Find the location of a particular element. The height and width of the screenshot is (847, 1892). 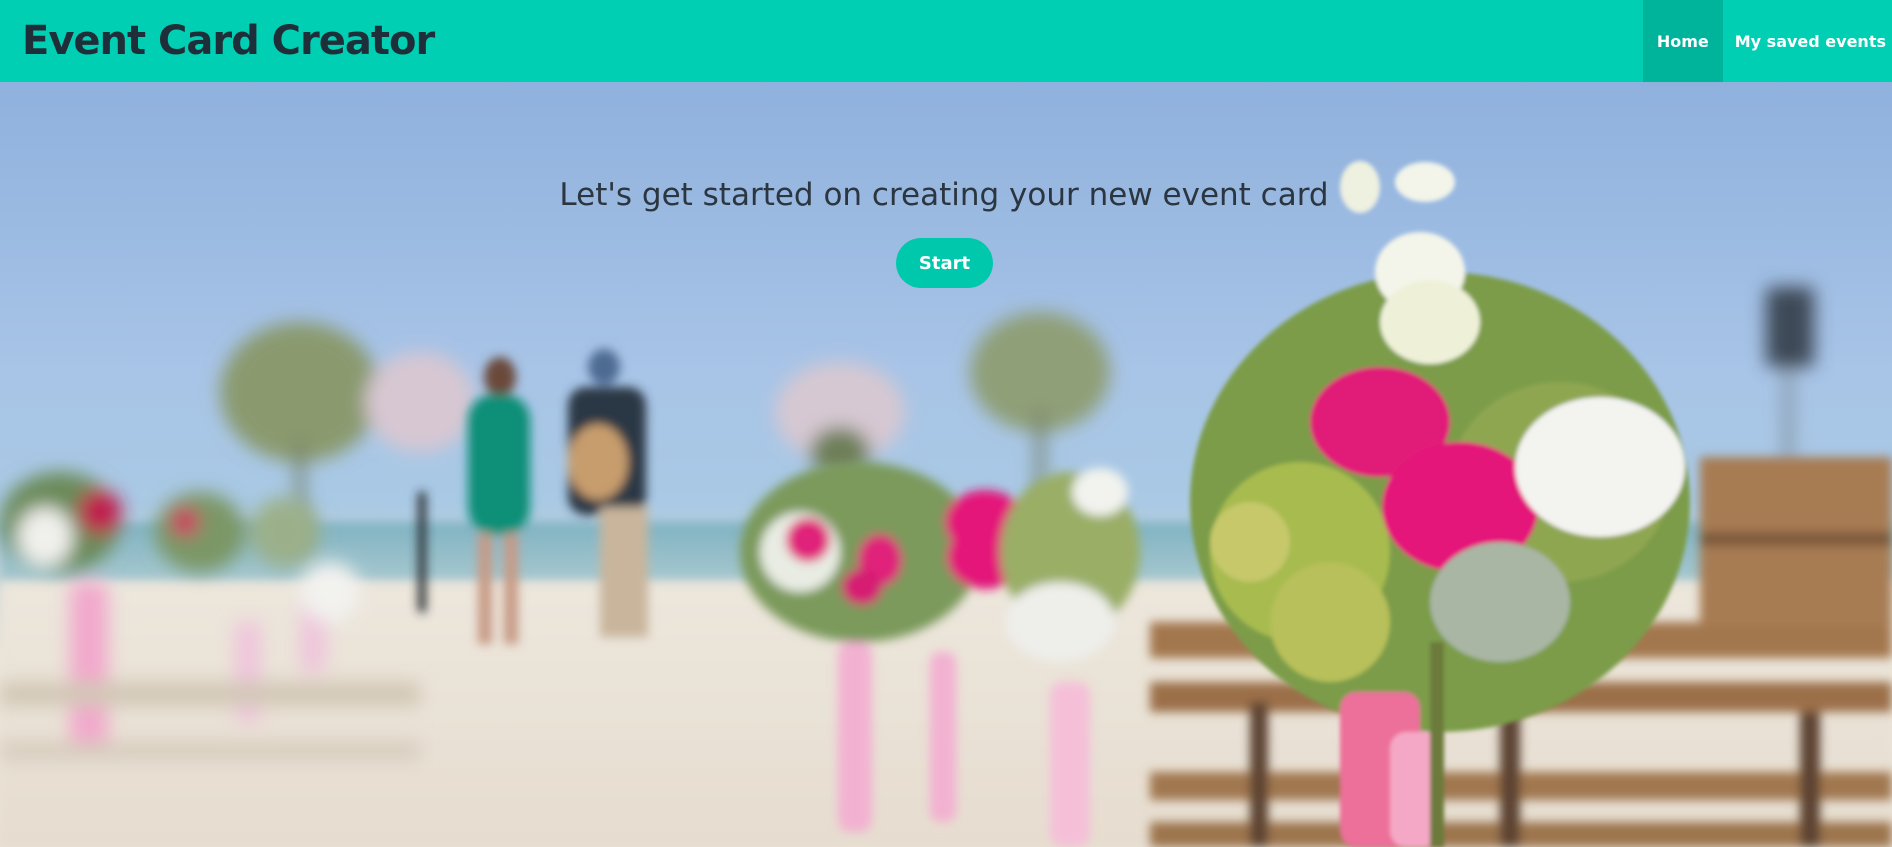

nav-links: Home My saved events is located at coordinates (1767, 41).